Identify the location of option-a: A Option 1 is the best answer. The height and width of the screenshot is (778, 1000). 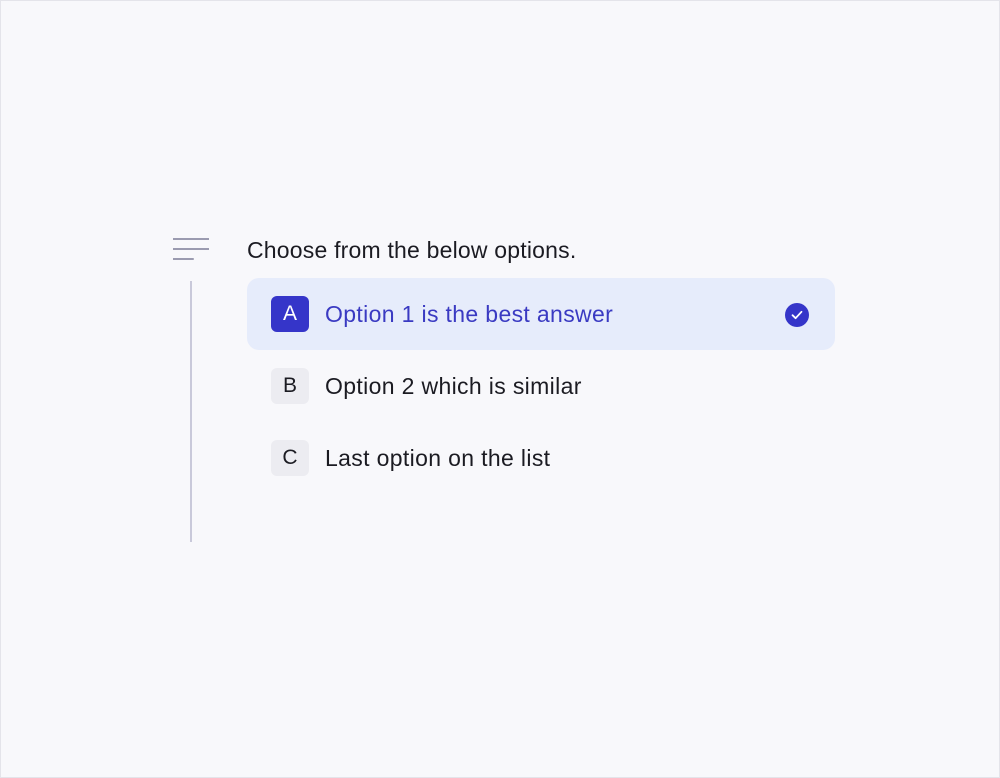
(541, 314).